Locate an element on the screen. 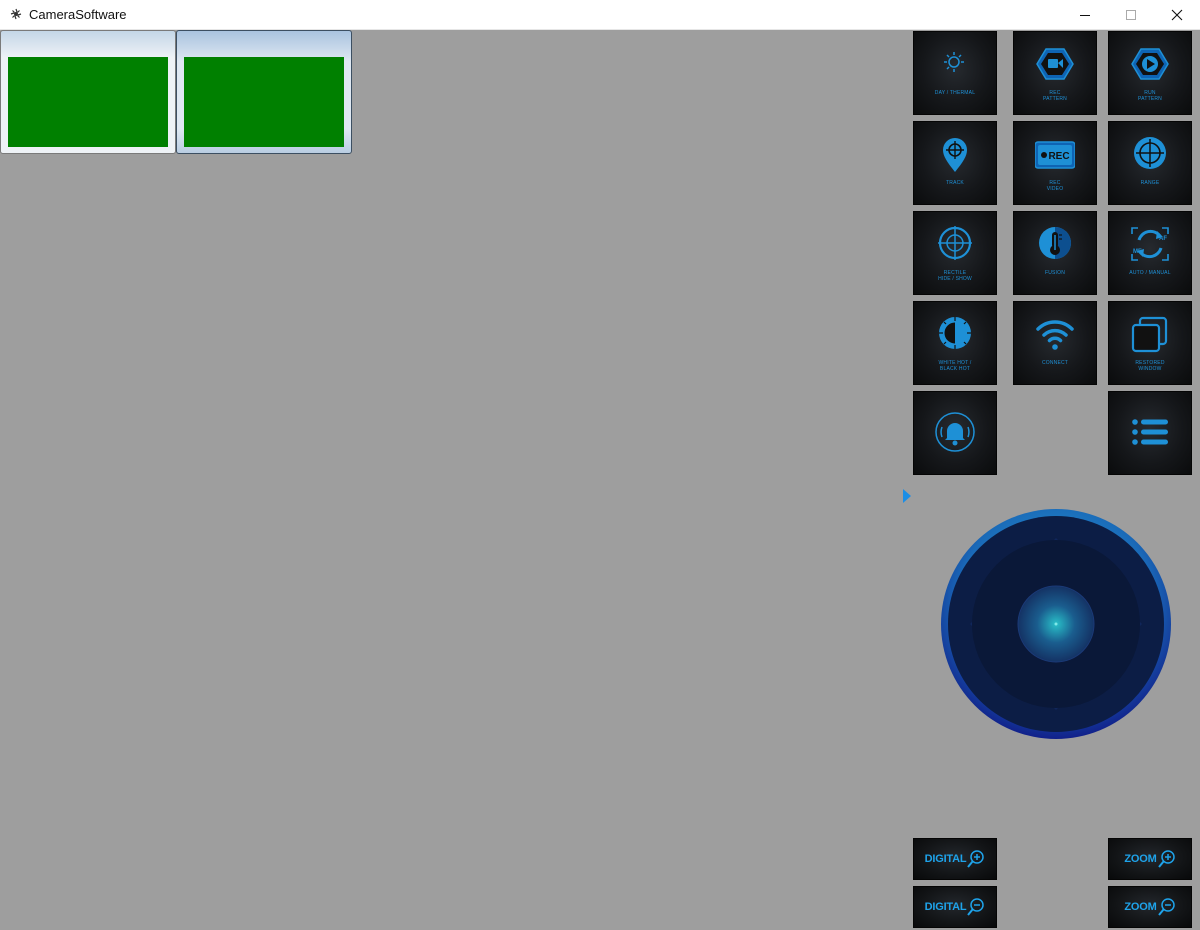 The width and height of the screenshot is (1200, 930). tile-label: REC PATTERN is located at coordinates (1055, 96).